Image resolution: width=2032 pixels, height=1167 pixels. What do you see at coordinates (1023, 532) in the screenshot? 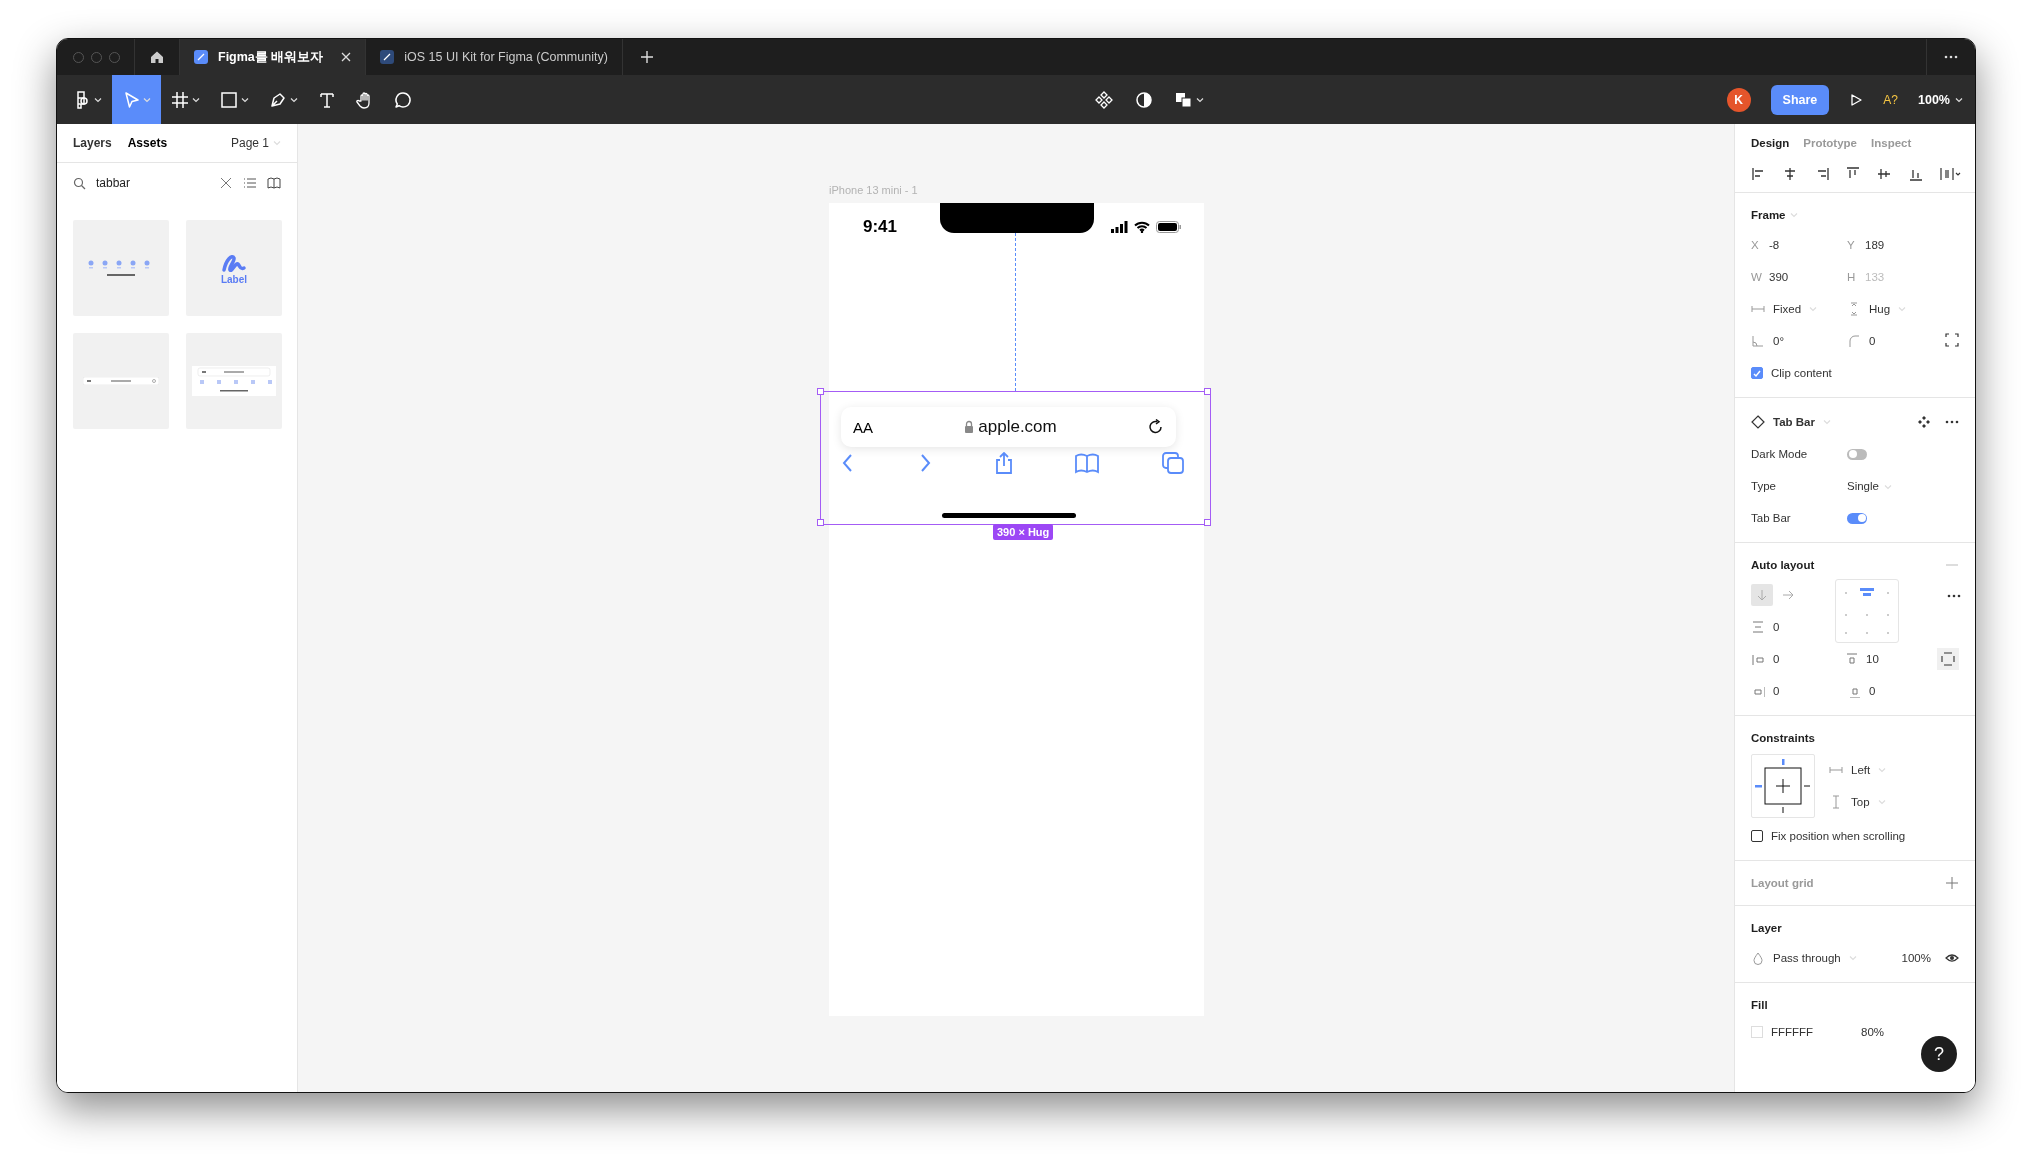
I see `size-badge: 390 × Hug` at bounding box center [1023, 532].